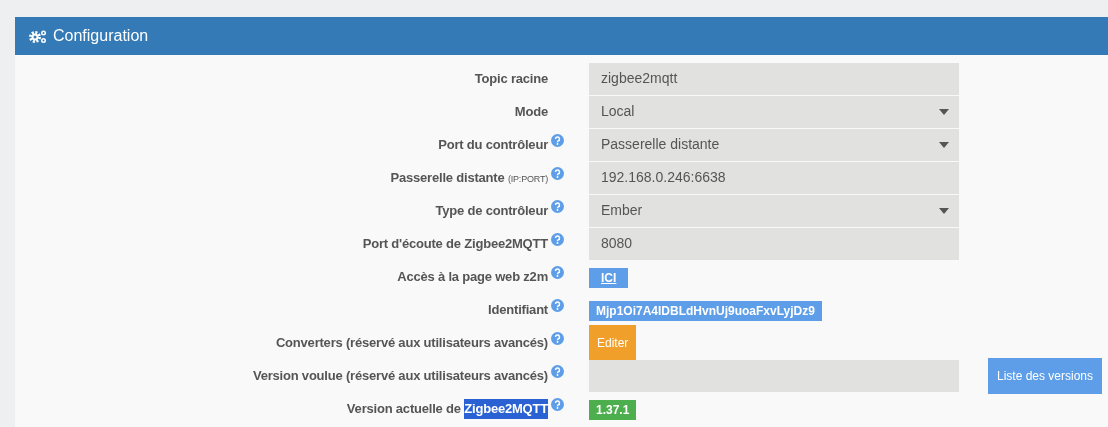 Image resolution: width=1108 pixels, height=427 pixels. I want to click on field-label: Accès à la page web z2m, so click(472, 276).